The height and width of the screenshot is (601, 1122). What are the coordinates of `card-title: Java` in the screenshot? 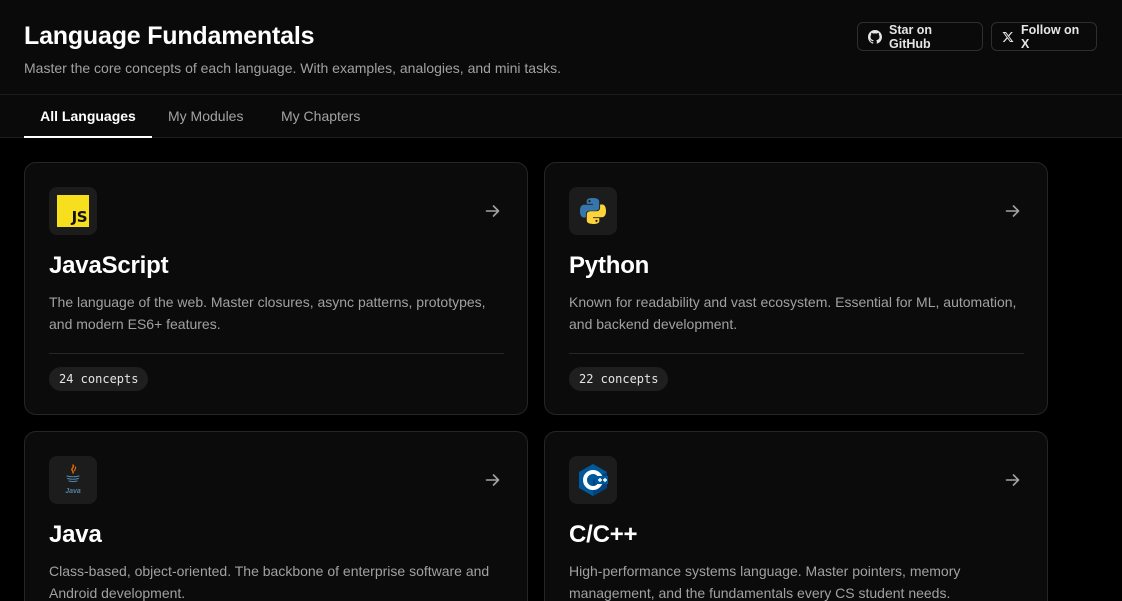 It's located at (75, 534).